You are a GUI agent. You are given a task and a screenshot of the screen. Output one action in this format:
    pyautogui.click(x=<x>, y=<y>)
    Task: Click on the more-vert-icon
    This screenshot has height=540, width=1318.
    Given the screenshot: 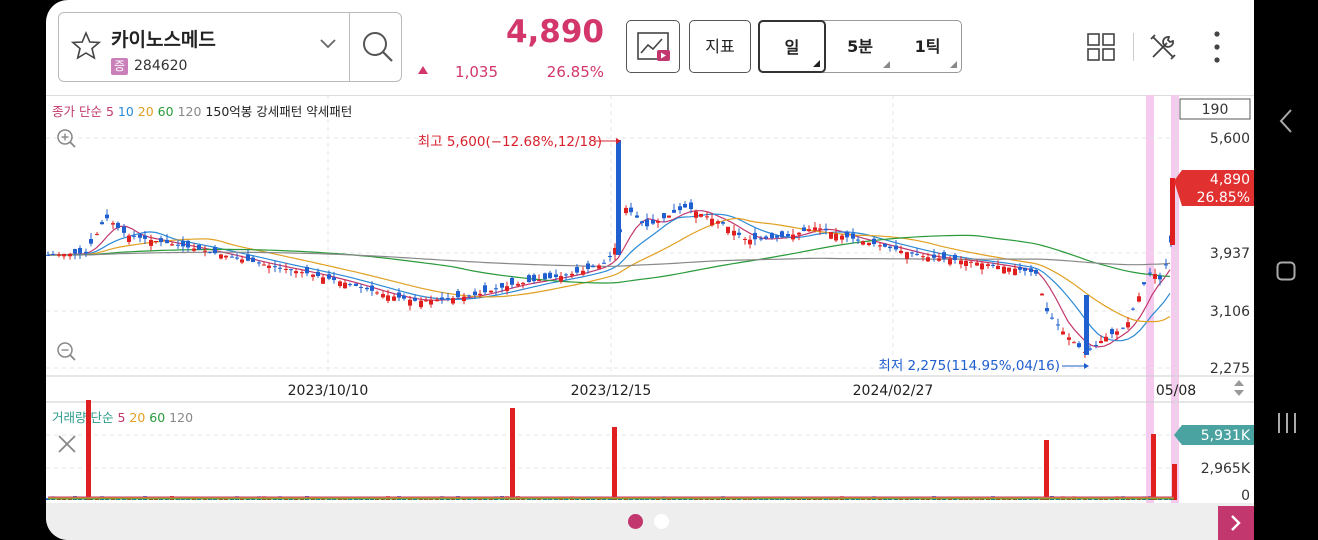 What is the action you would take?
    pyautogui.click(x=1217, y=47)
    